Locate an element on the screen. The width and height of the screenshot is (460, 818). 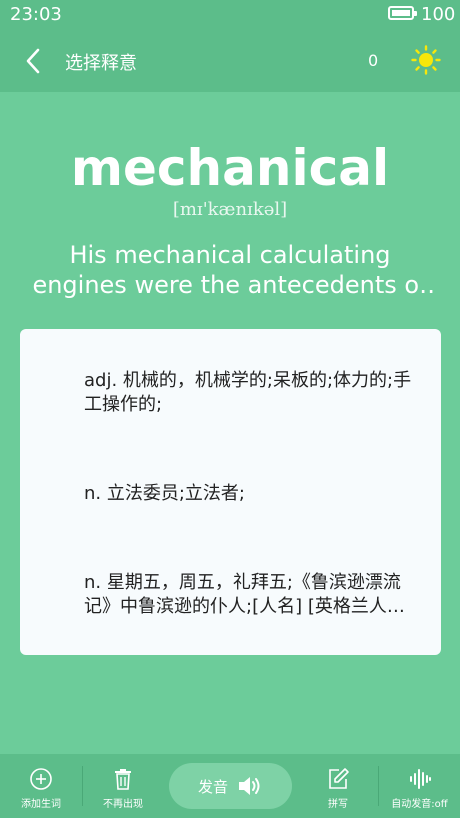
no-show-label: 不再出现 is located at coordinates (123, 804).